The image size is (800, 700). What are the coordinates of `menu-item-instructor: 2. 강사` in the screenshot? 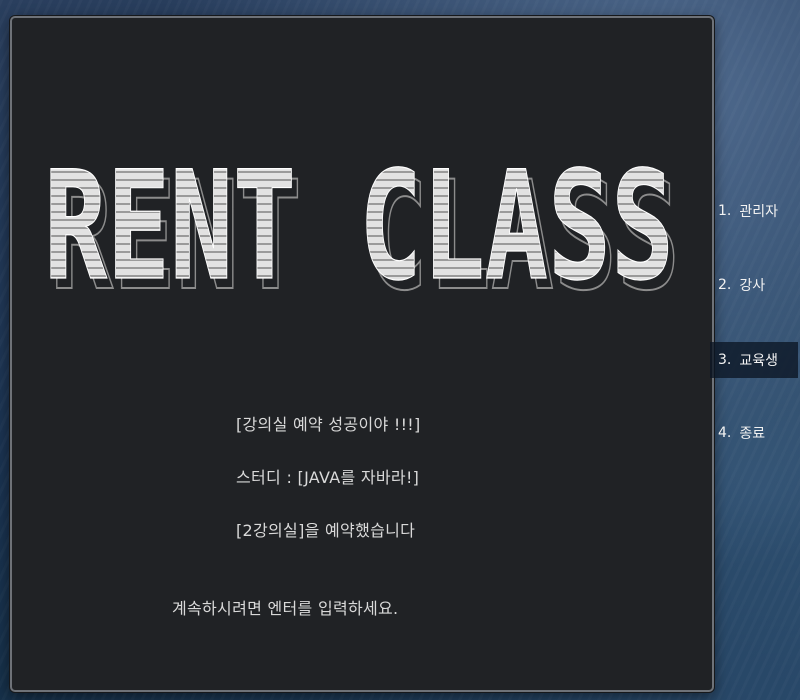 It's located at (754, 285).